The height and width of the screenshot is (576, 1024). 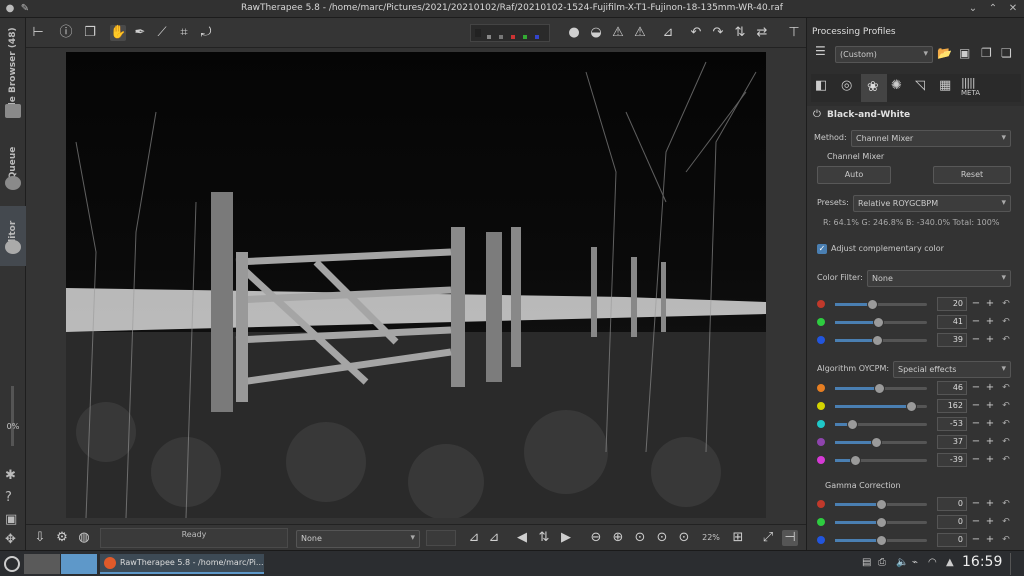 What do you see at coordinates (90, 33) in the screenshot?
I see `before-after-icon: ❐` at bounding box center [90, 33].